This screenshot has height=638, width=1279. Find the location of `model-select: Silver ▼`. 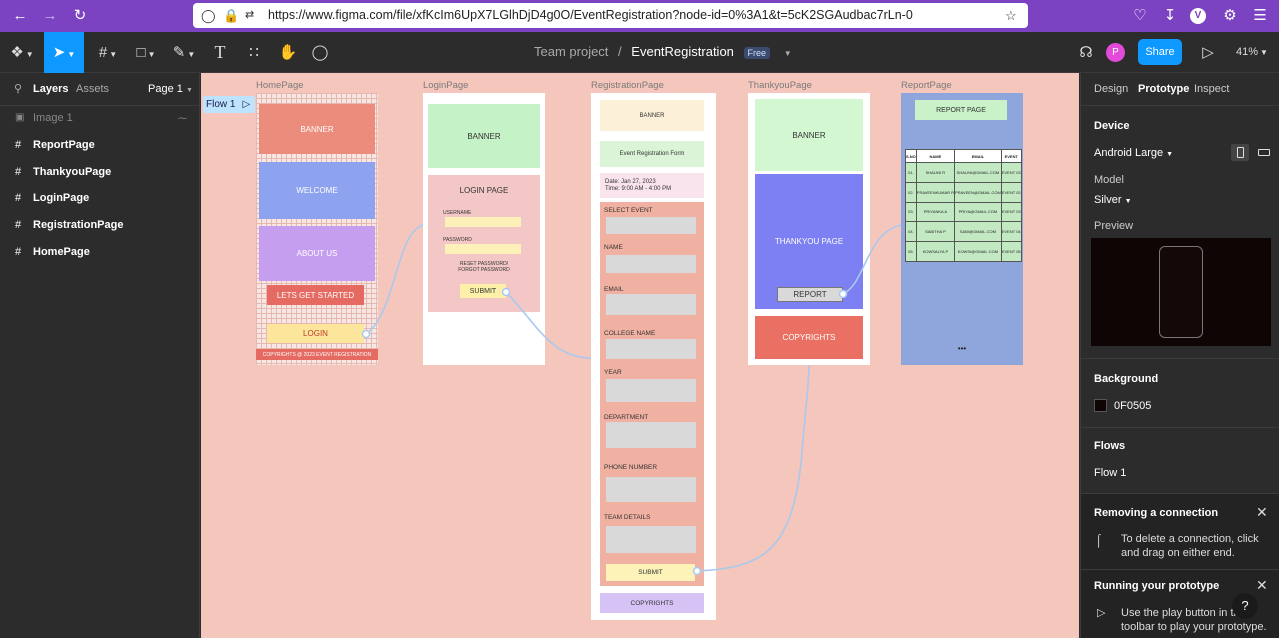

model-select: Silver ▼ is located at coordinates (1113, 200).